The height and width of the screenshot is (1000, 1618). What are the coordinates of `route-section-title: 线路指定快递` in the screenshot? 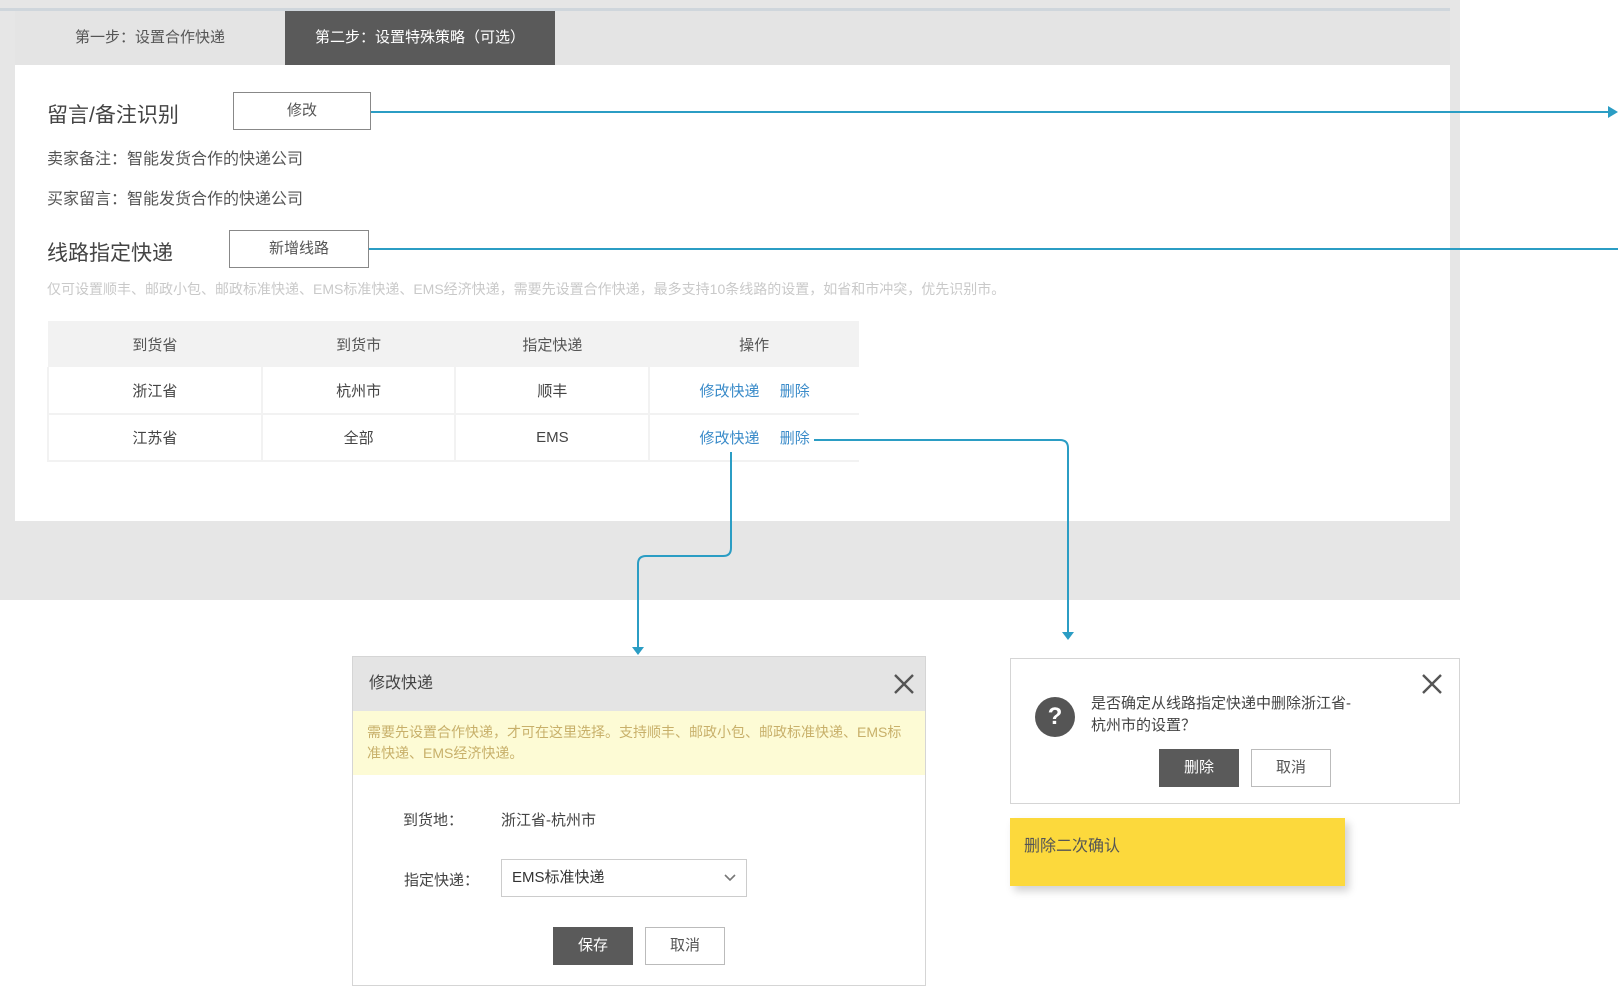 It's located at (110, 253).